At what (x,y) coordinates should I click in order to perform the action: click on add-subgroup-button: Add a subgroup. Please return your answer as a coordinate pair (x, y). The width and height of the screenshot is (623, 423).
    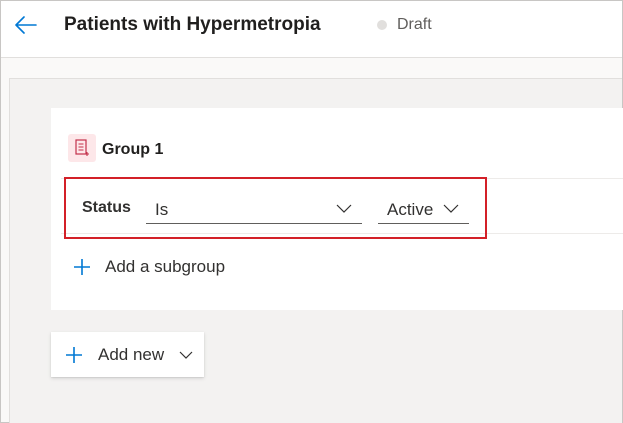
    Looking at the image, I should click on (149, 267).